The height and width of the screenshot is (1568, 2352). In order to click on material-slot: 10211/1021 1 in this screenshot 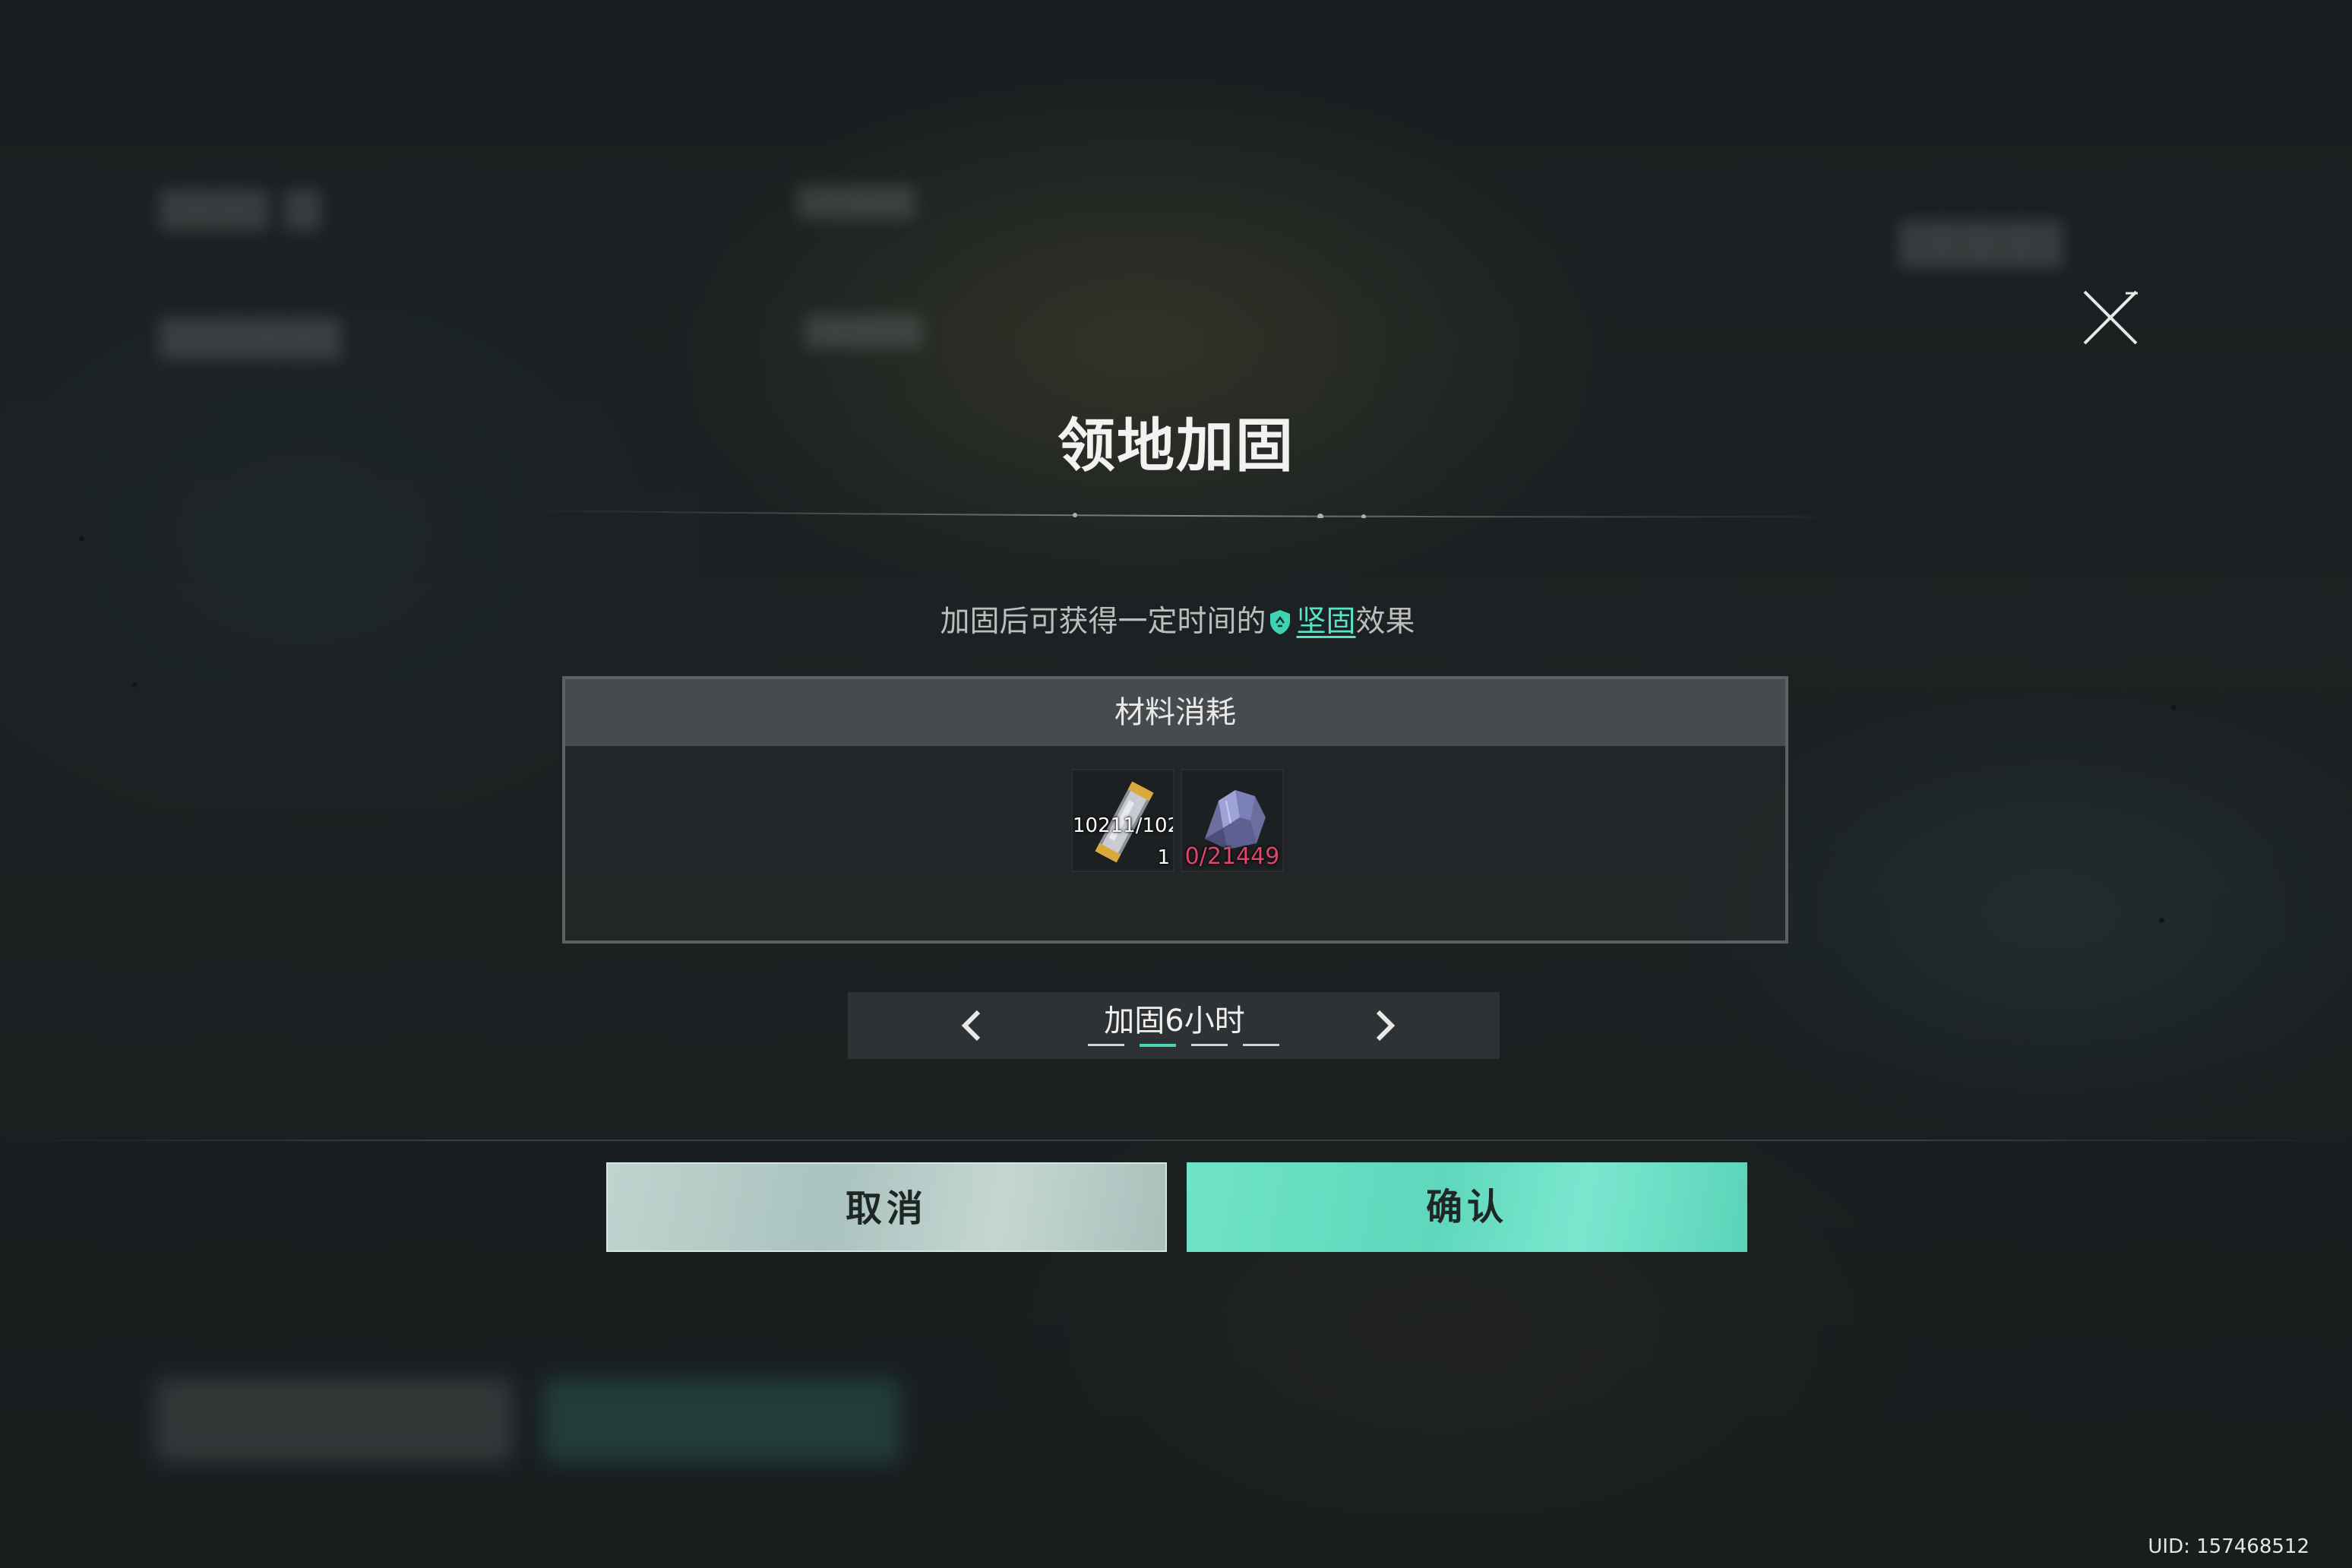, I will do `click(1122, 820)`.